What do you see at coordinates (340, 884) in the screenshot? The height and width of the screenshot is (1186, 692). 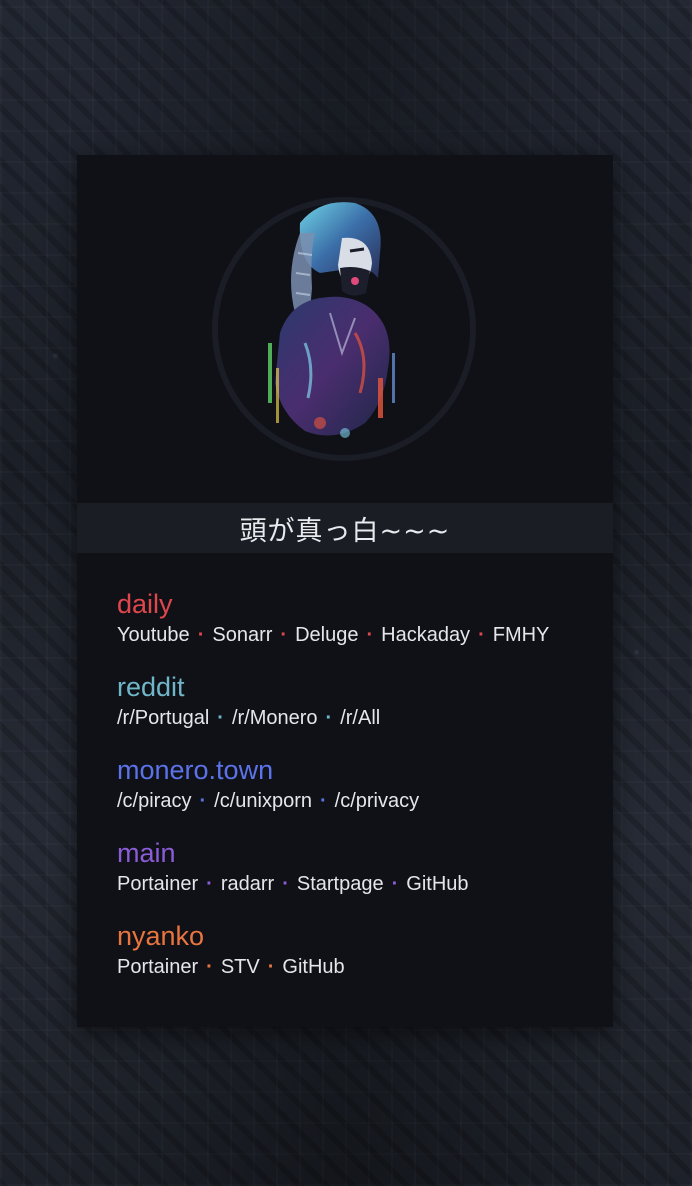 I see `bookmark-link: Startpage` at bounding box center [340, 884].